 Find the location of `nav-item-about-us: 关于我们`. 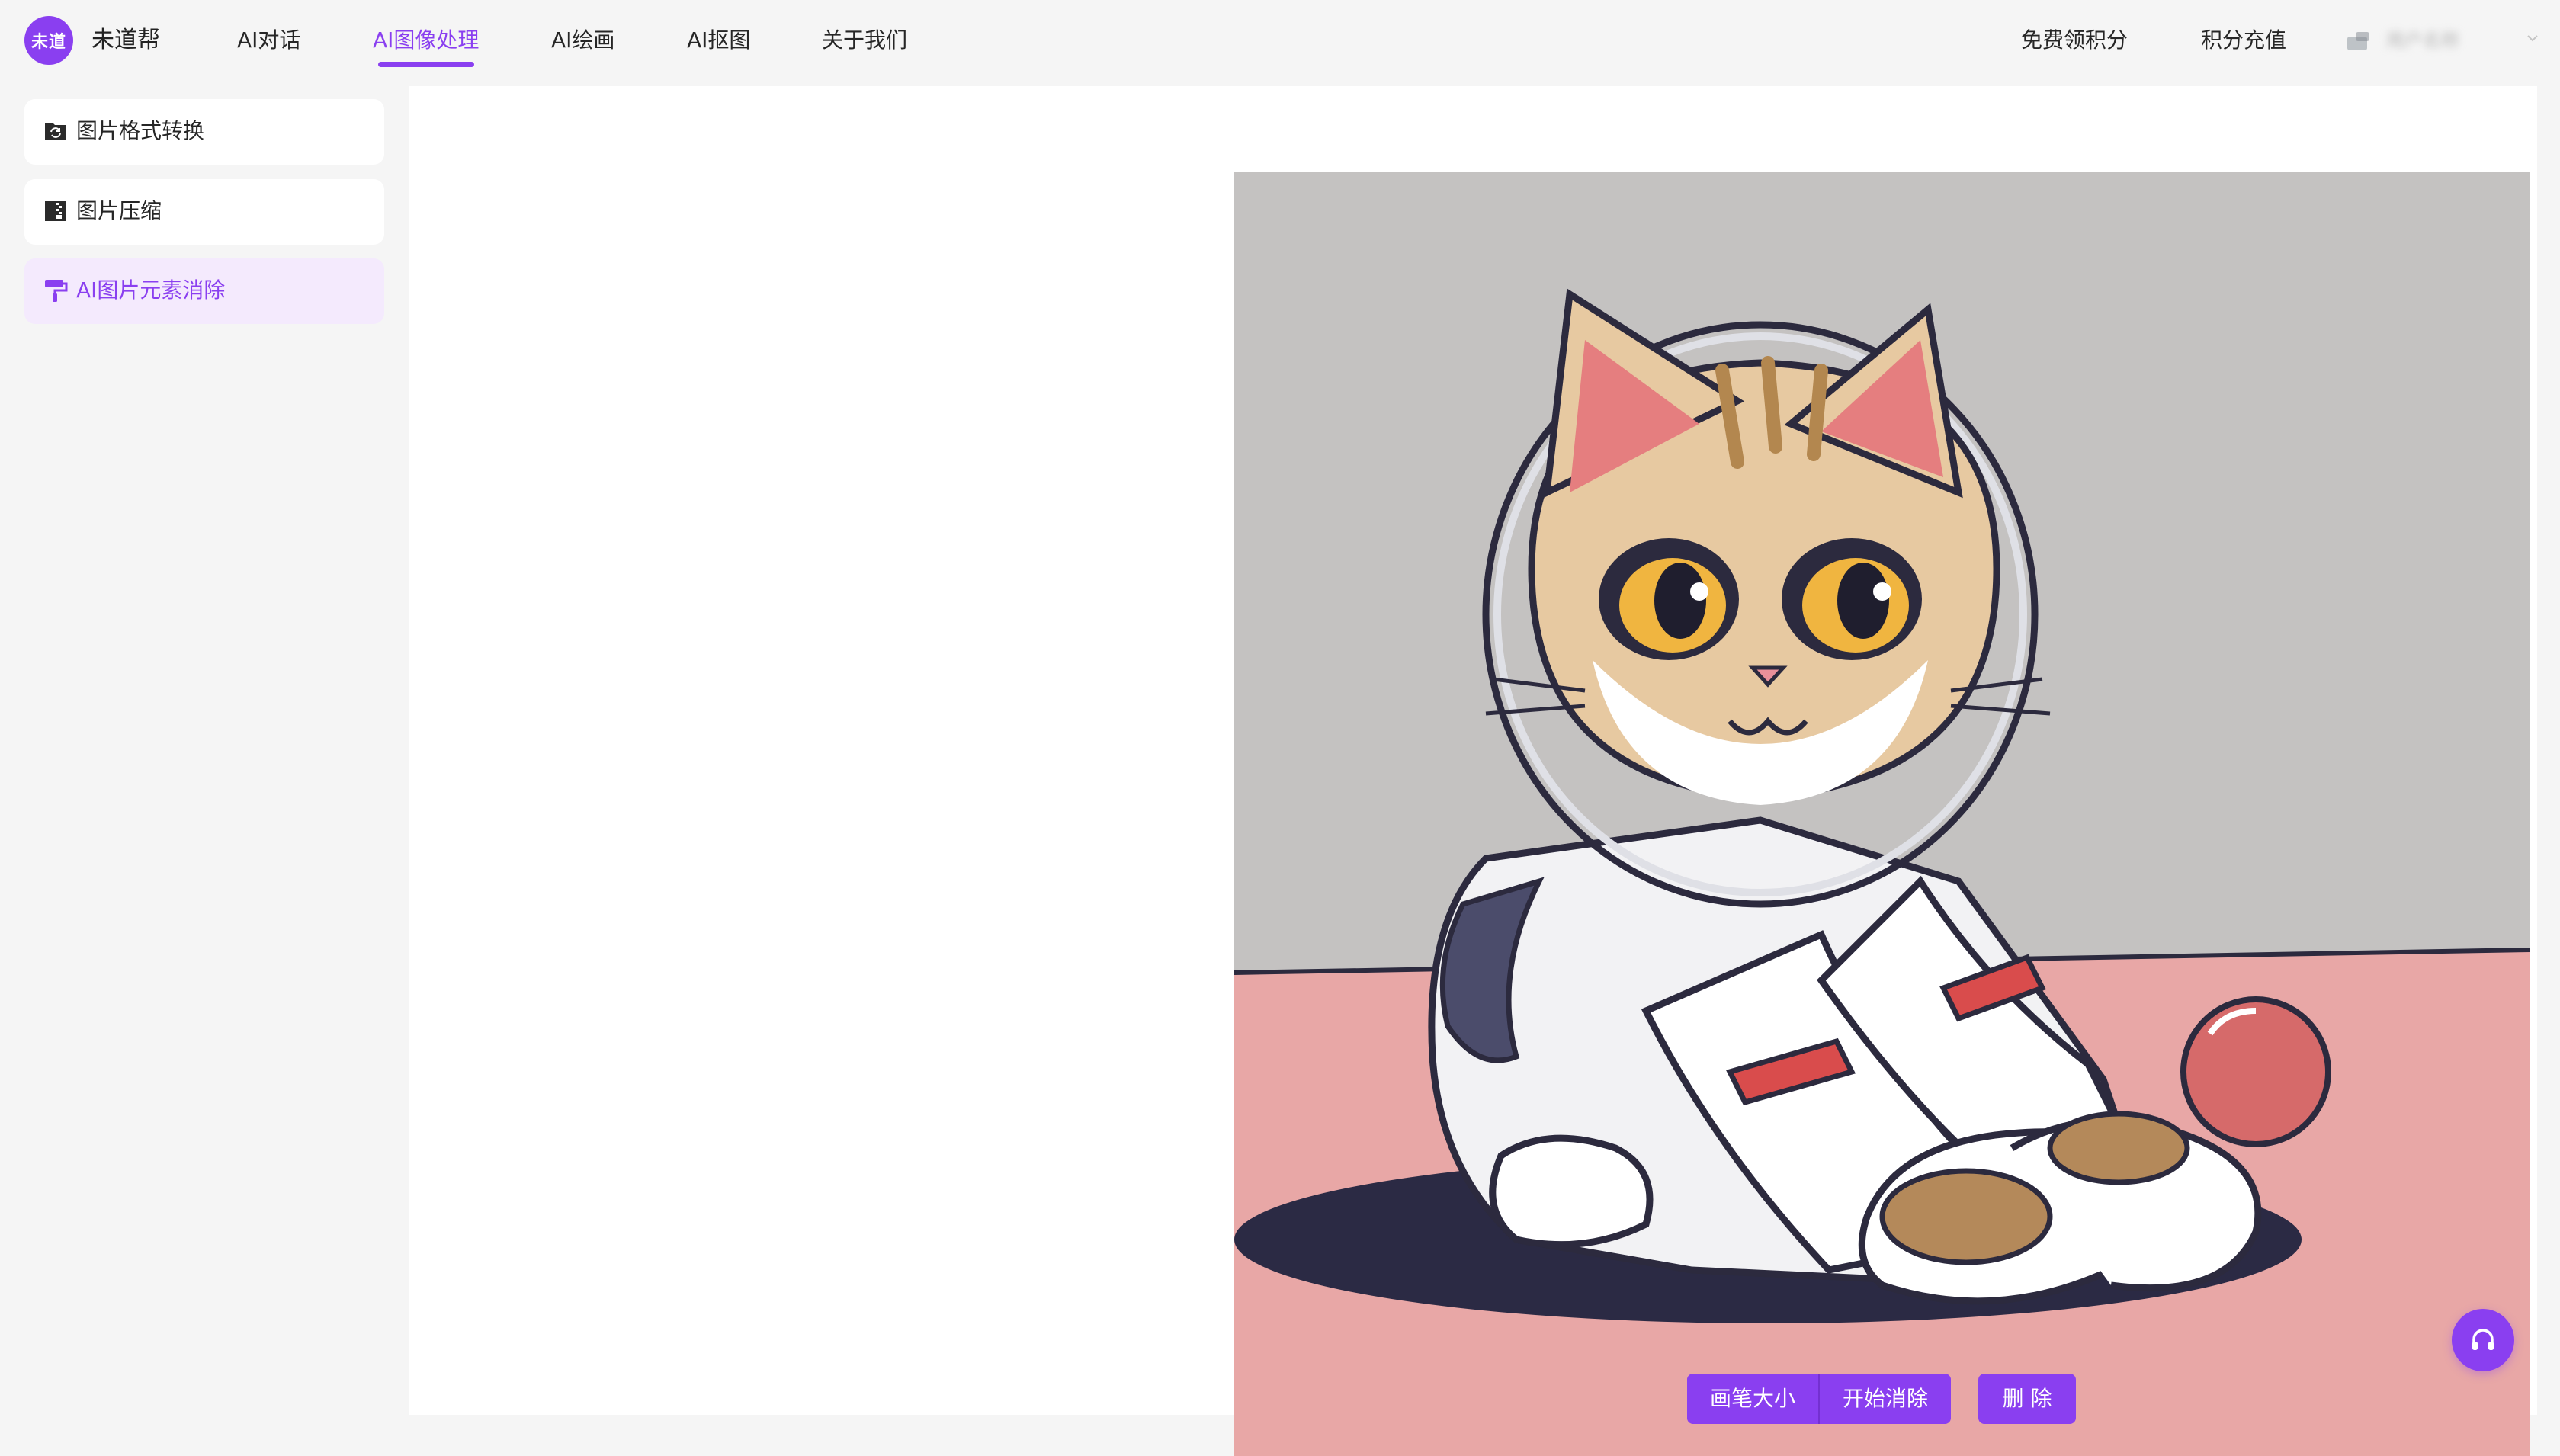

nav-item-about-us: 关于我们 is located at coordinates (865, 40).